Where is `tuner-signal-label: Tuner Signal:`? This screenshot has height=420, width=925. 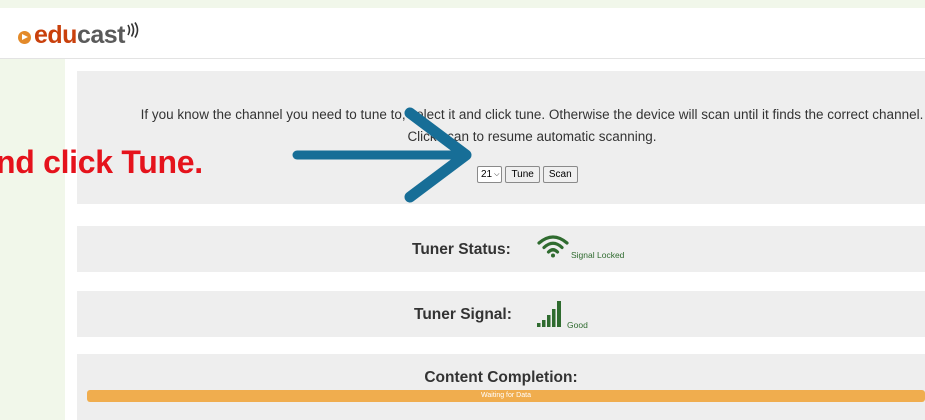
tuner-signal-label: Tuner Signal: is located at coordinates (463, 314).